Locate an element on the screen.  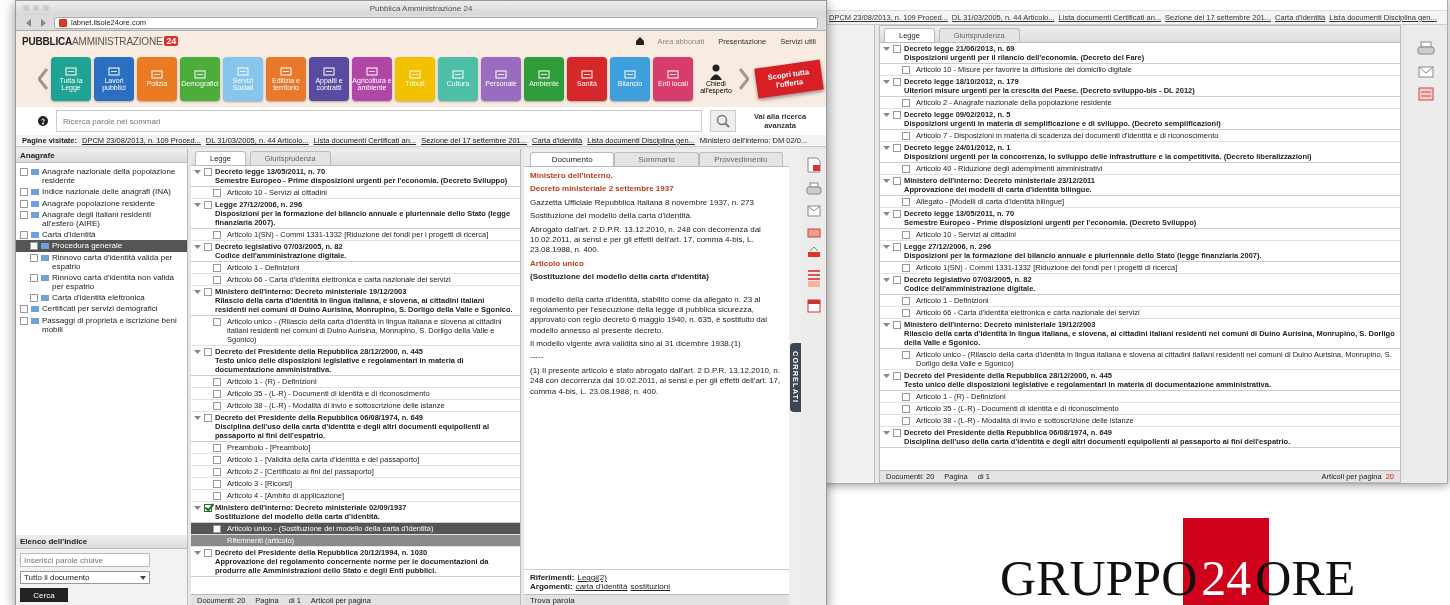
help-icon is located at coordinates (43, 121).